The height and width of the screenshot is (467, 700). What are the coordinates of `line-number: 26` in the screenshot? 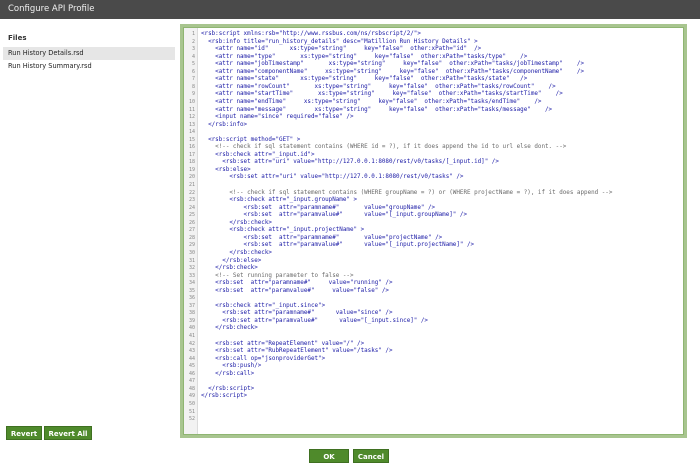 It's located at (191, 222).